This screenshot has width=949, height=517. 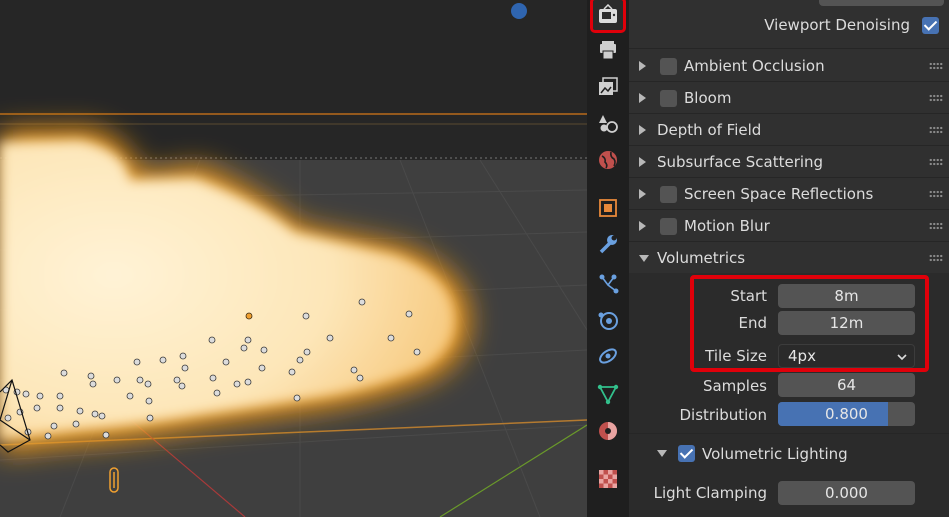 I want to click on section-depth-of-field: Depth of Field, so click(x=789, y=130).